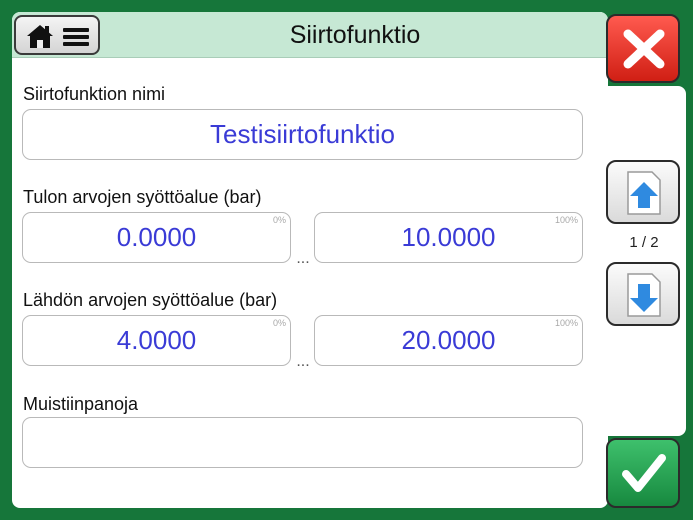 The height and width of the screenshot is (520, 693). I want to click on home-menu-button, so click(57, 35).